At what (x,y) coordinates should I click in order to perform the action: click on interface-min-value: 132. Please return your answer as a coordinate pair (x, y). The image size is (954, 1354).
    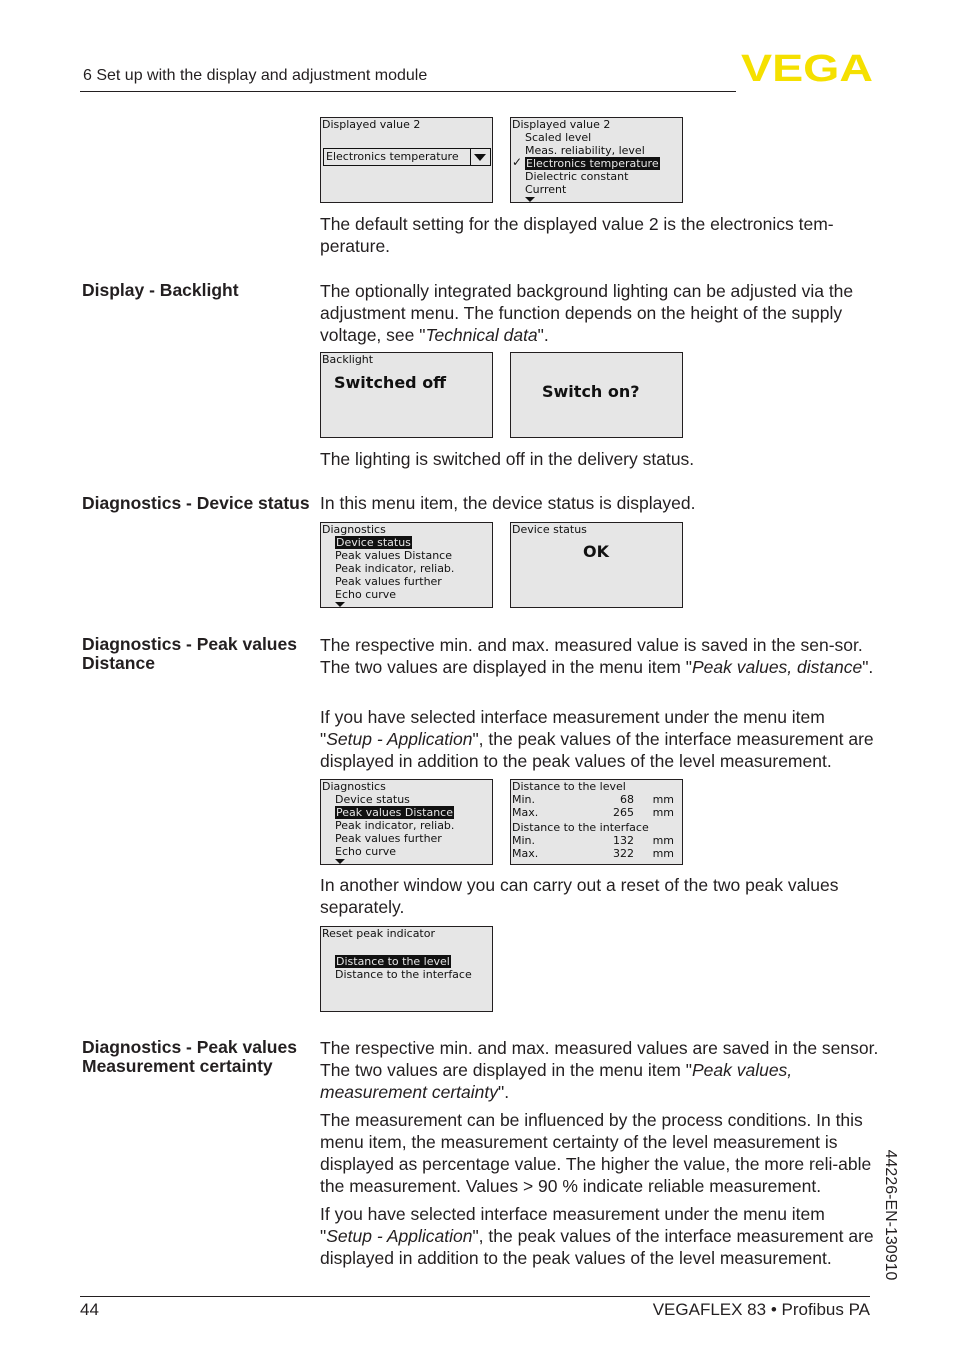
    Looking at the image, I should click on (623, 840).